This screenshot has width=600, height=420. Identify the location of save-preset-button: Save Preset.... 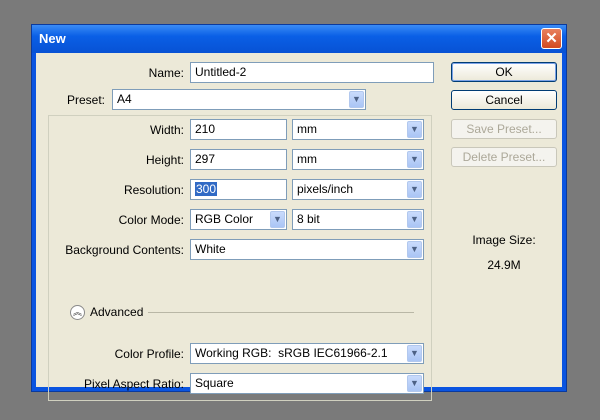
(504, 129).